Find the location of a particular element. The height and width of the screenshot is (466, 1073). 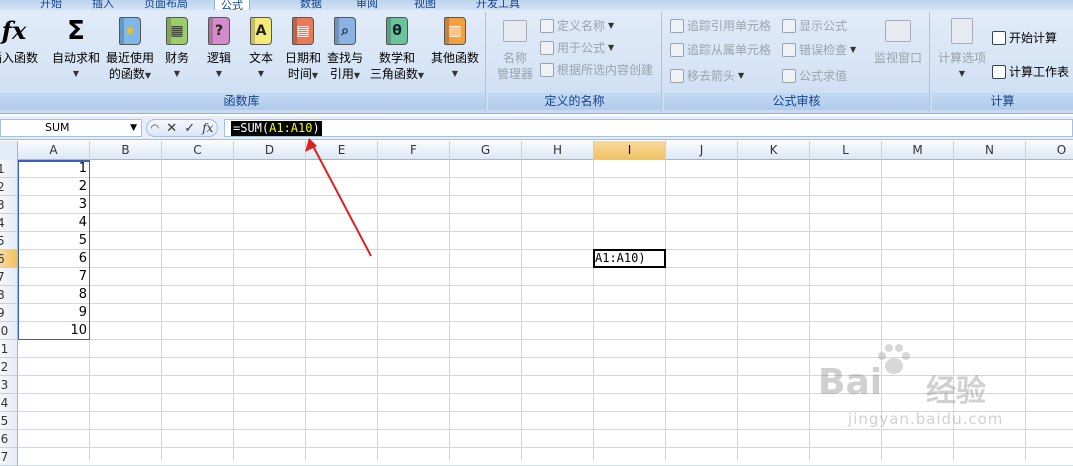

cancel-icon: ✕ is located at coordinates (171, 128).